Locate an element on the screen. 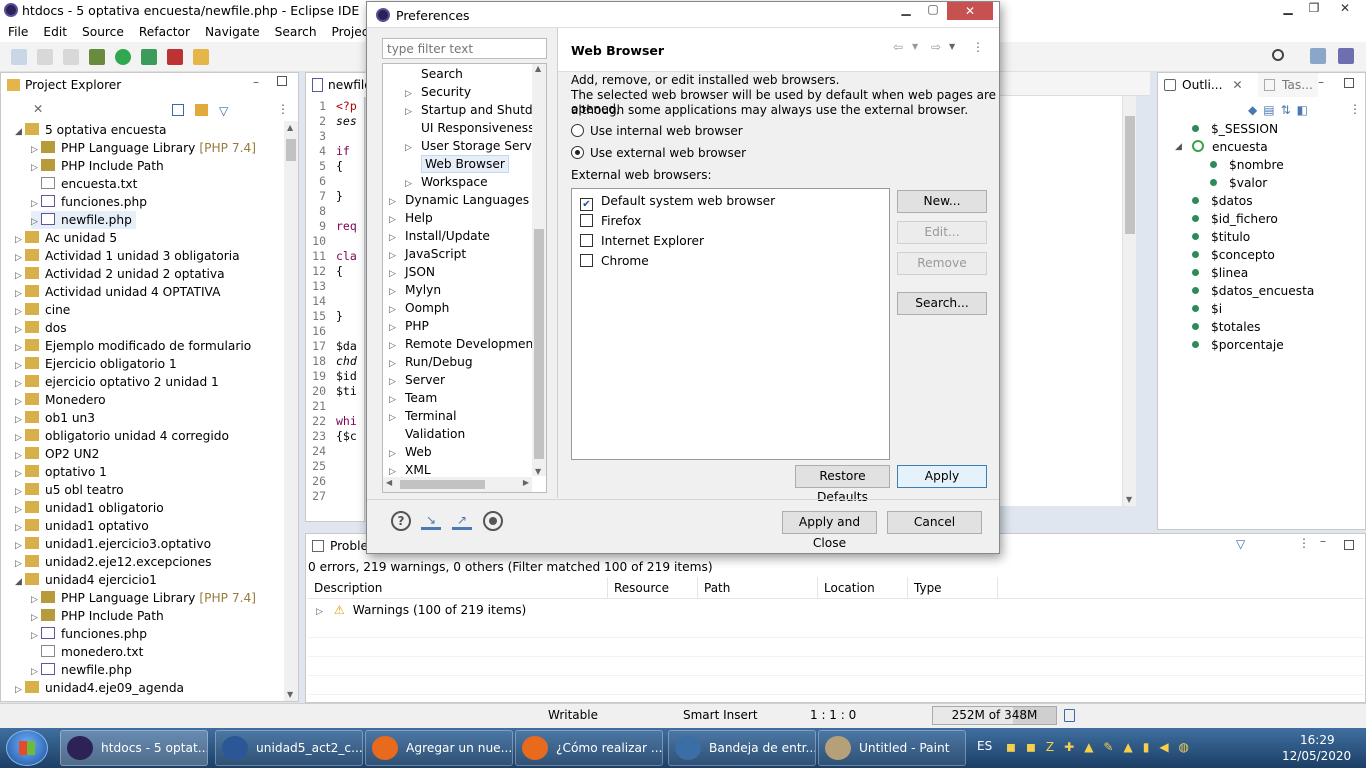 This screenshot has height=768, width=1366. minimize-view-icon: – is located at coordinates (256, 82).